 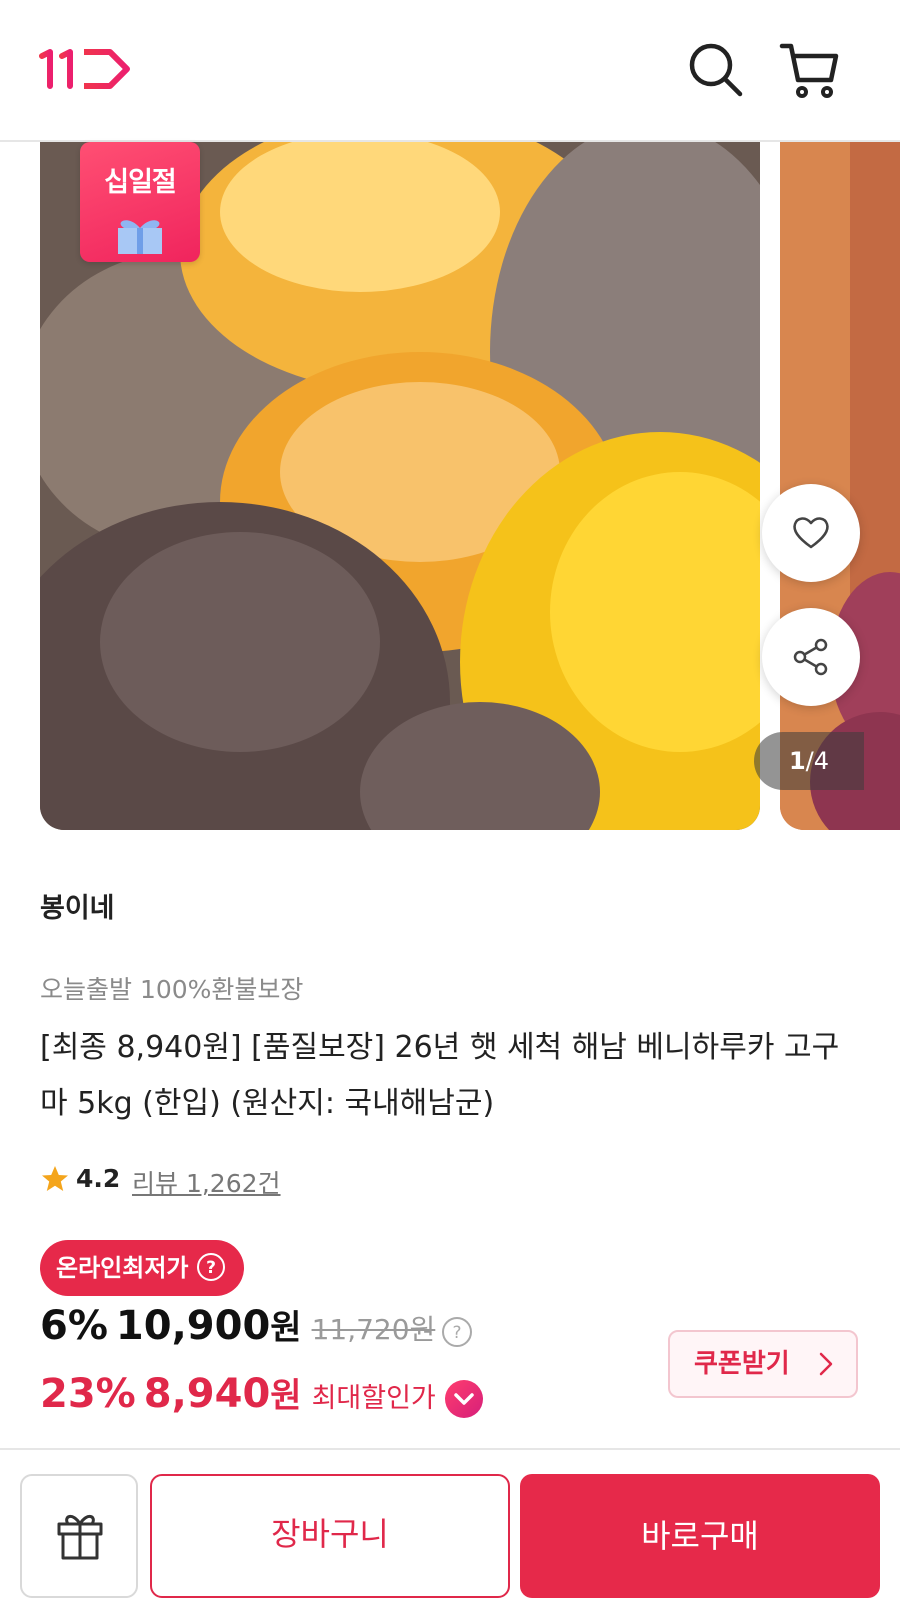 I want to click on lowest-price-badge: 온라인최저가?, so click(x=142, y=1268).